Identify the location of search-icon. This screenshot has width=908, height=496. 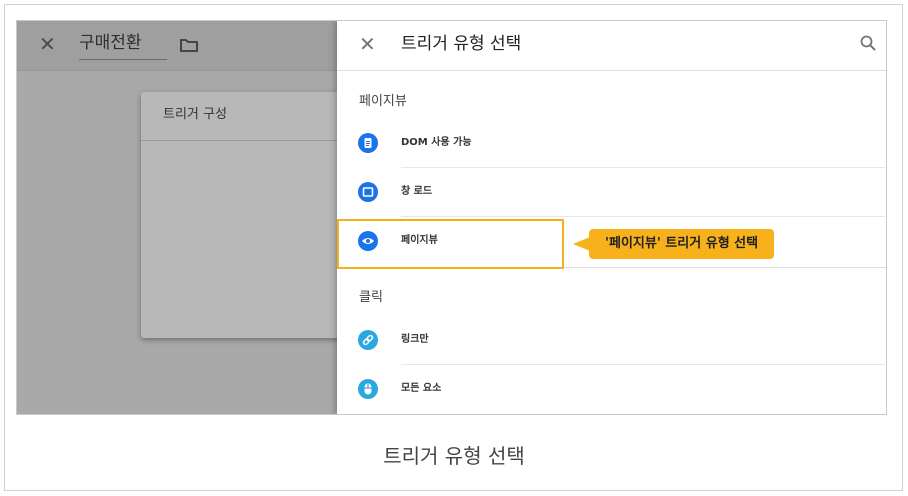
(868, 45).